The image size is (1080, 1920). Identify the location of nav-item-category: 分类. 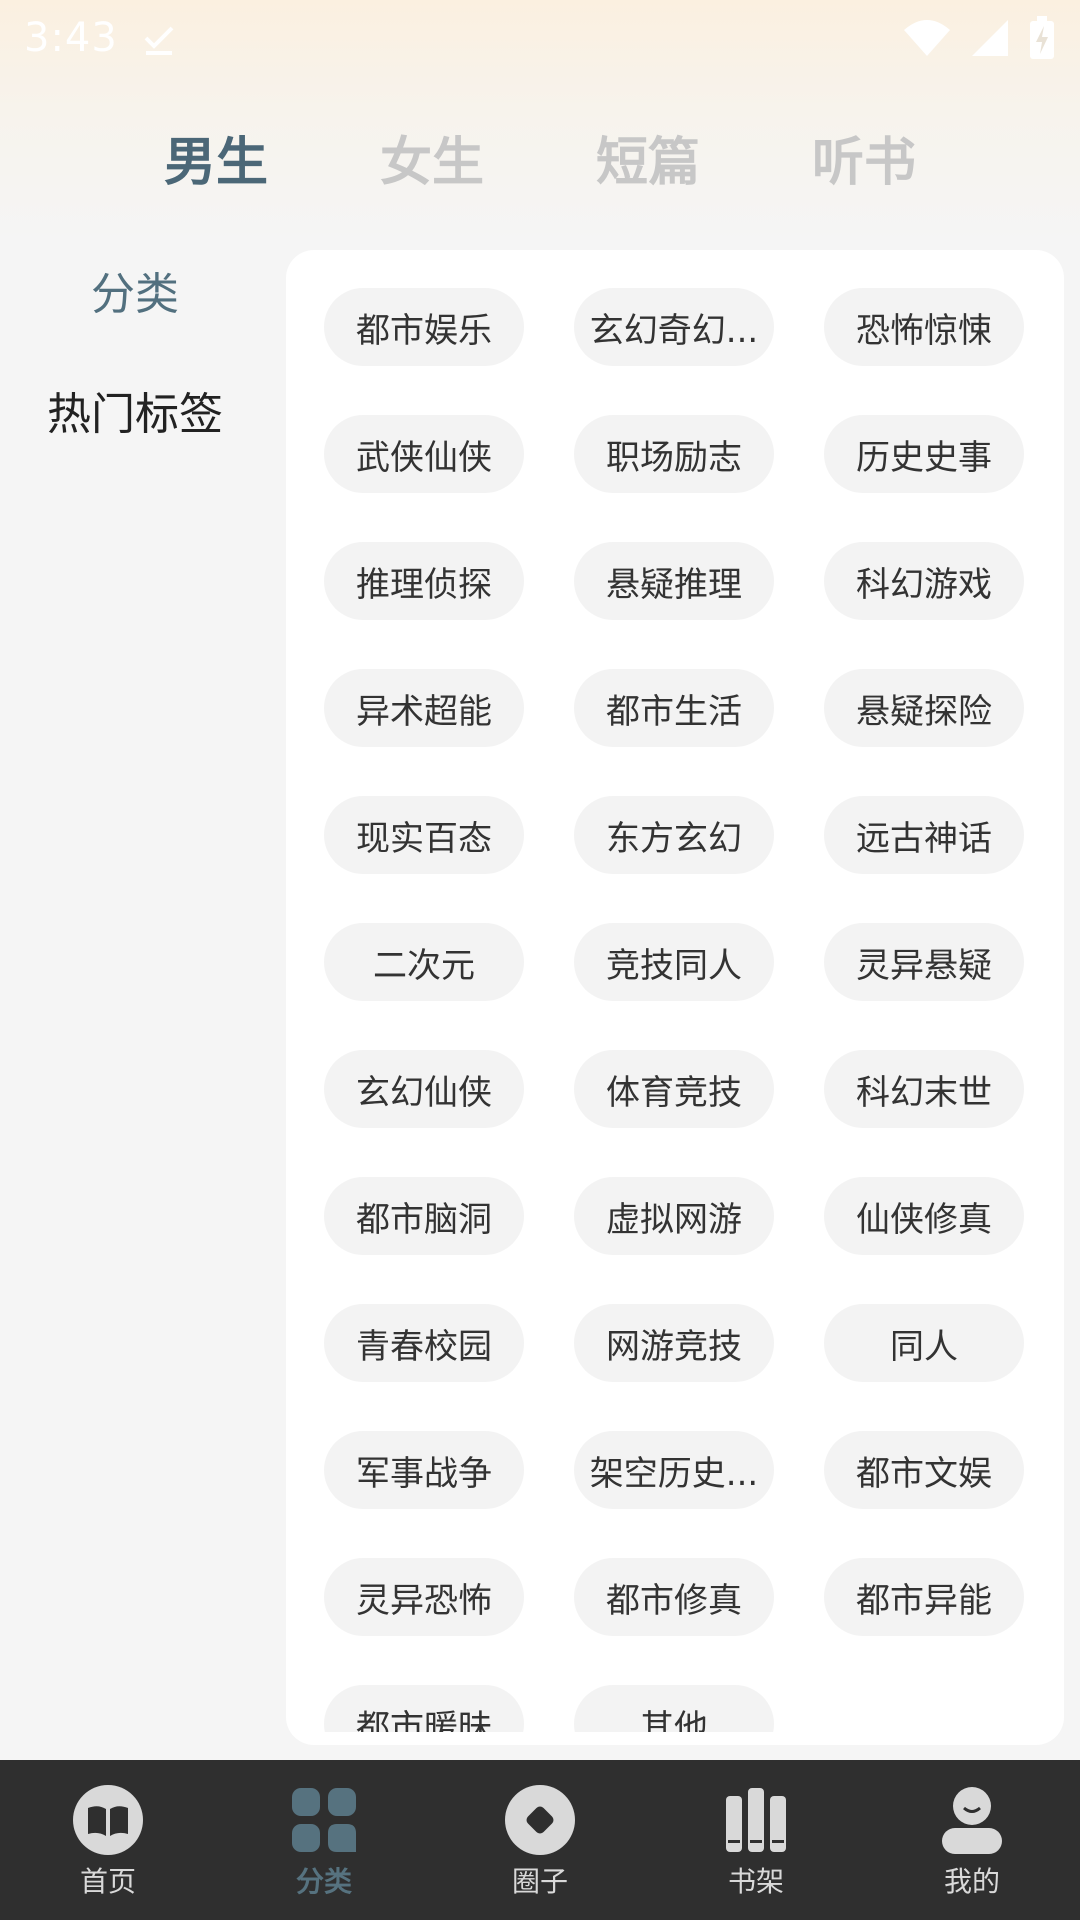
(324, 1840).